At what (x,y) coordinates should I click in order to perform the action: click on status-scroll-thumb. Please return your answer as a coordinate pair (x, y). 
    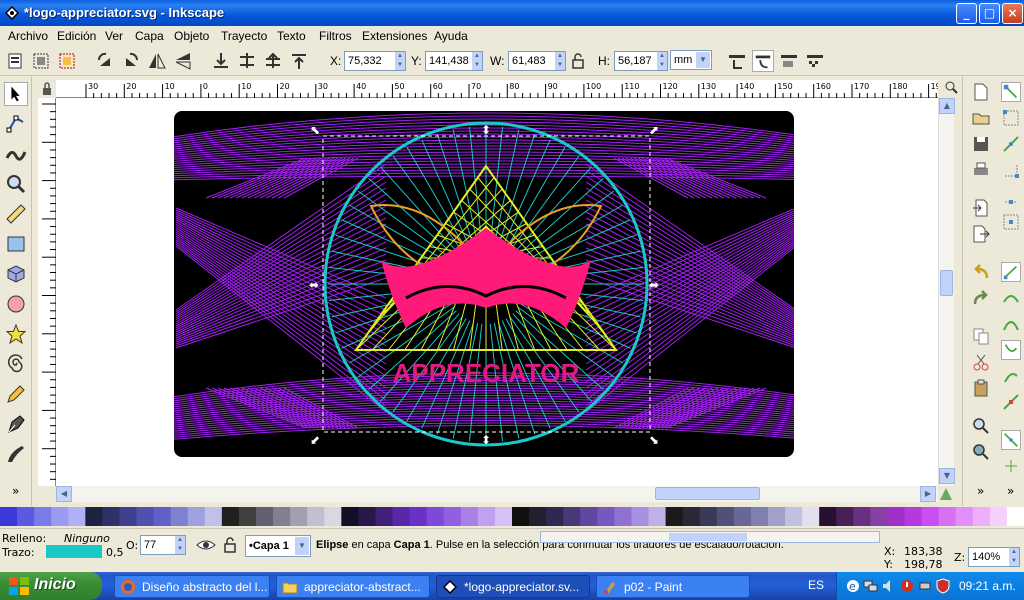
    Looking at the image, I should click on (708, 537).